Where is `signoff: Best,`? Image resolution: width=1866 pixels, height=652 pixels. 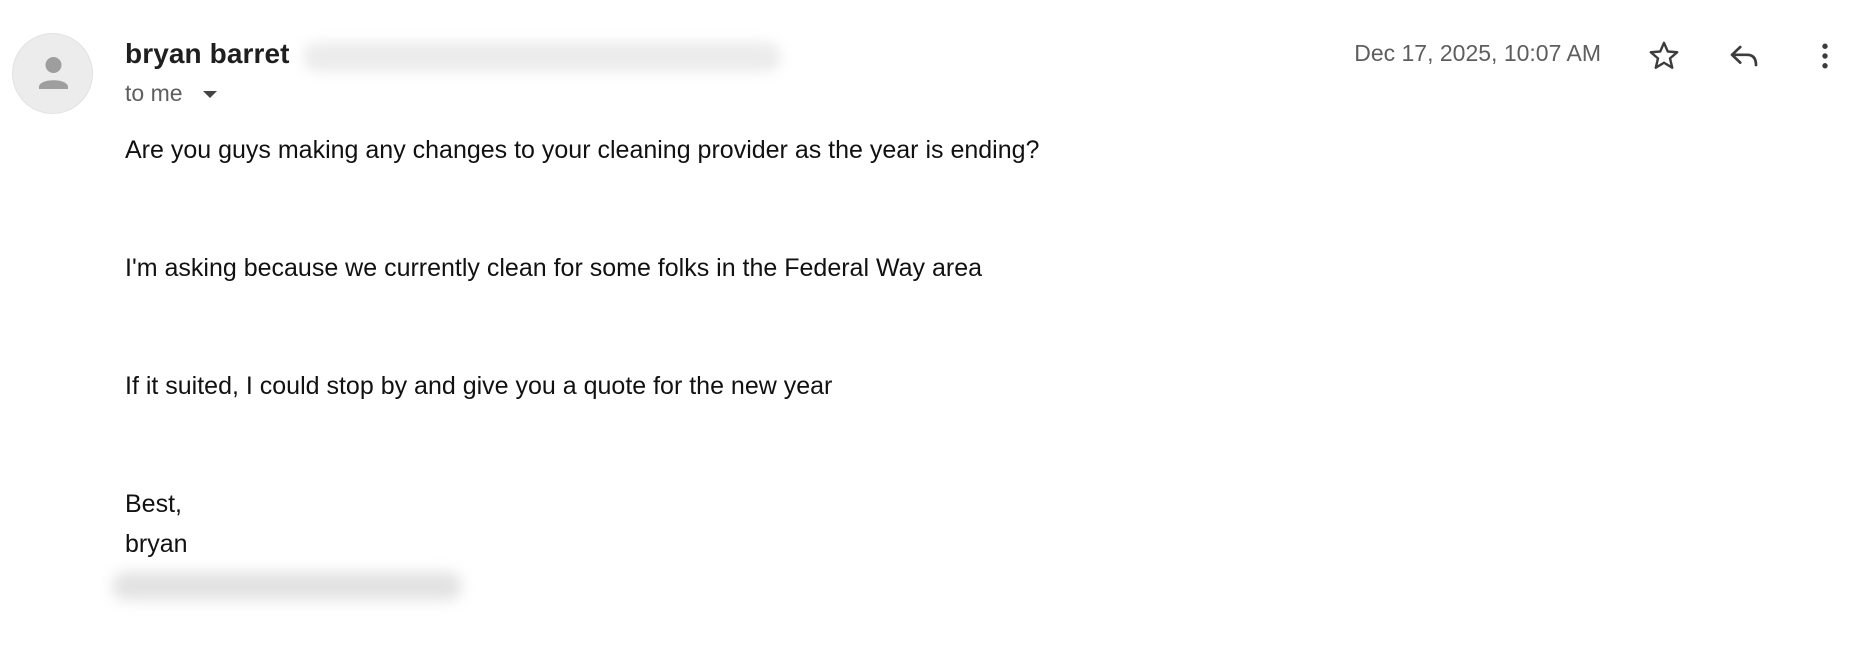 signoff: Best, is located at coordinates (153, 504).